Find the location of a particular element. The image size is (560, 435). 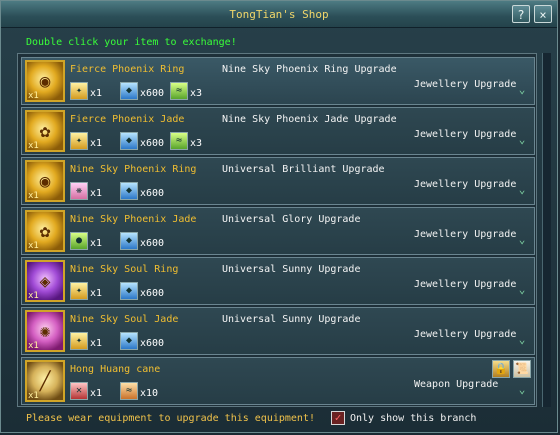

help-button: ? is located at coordinates (521, 14).